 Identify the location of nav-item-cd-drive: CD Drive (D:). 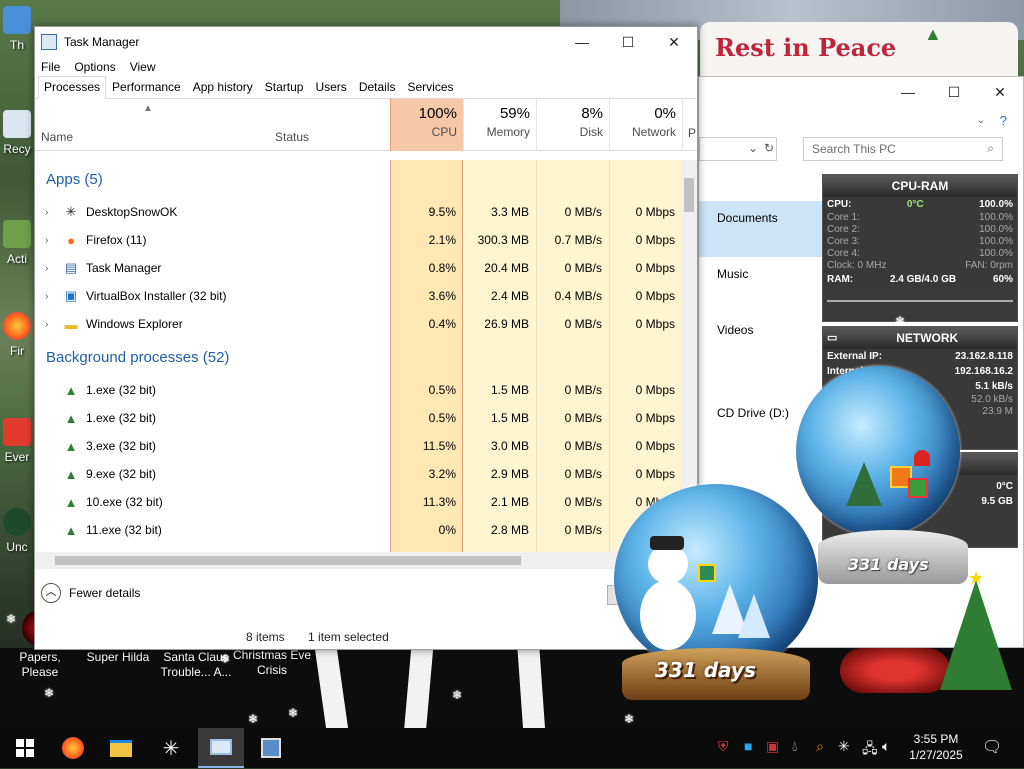
(753, 413).